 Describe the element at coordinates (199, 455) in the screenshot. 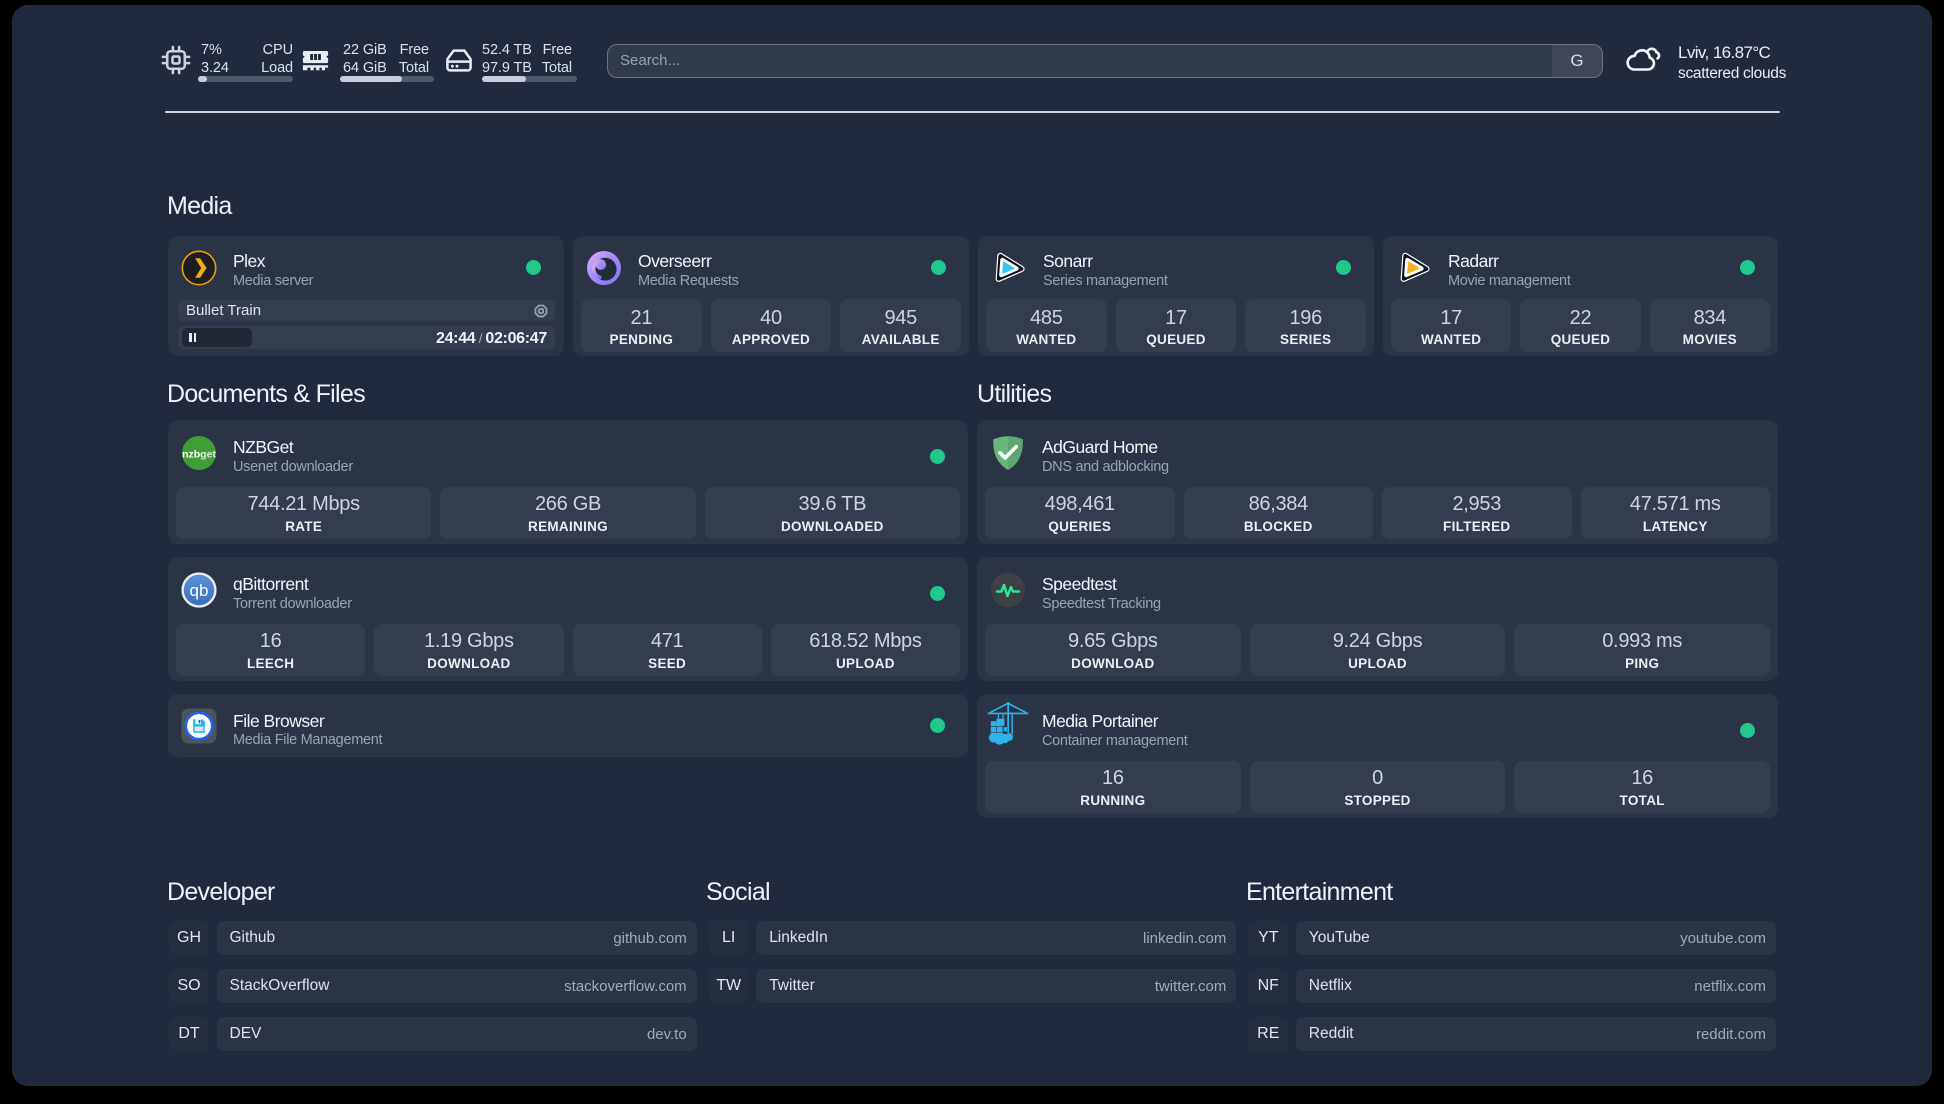

I see `svg-text: nzbget` at that location.